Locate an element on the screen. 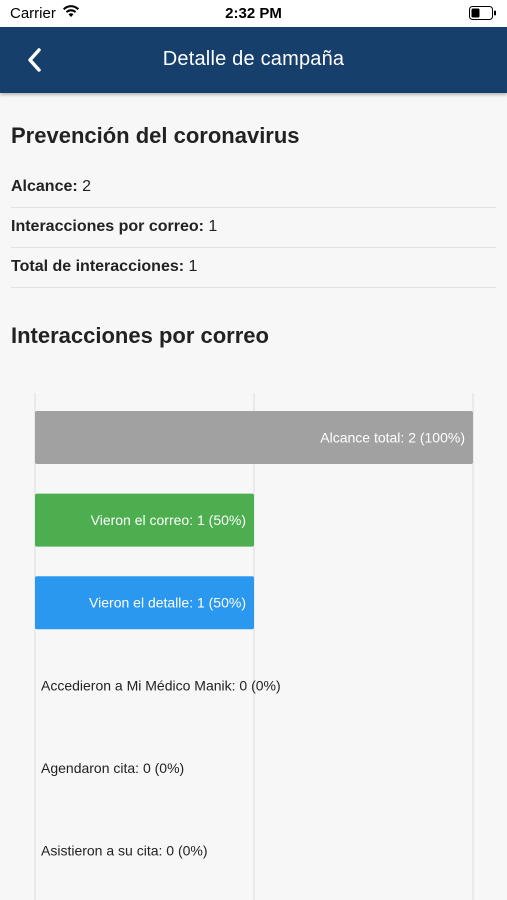  status-bar: Carrier 2:32 PM is located at coordinates (253, 13).